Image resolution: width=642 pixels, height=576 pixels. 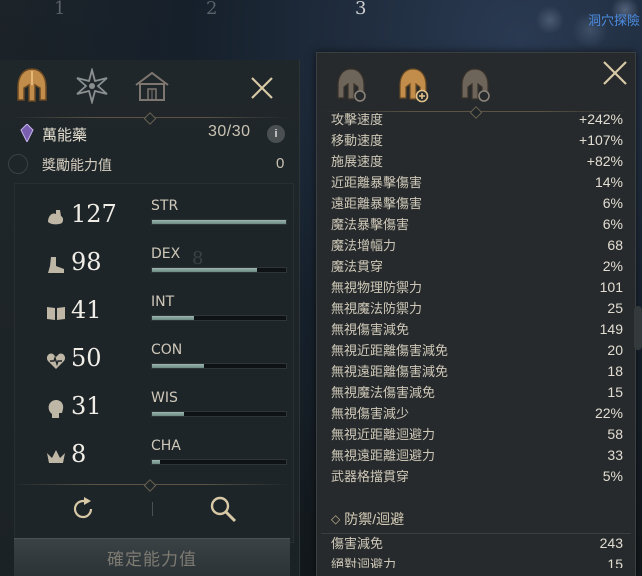 I want to click on inspect-stats-button, so click(x=223, y=509).